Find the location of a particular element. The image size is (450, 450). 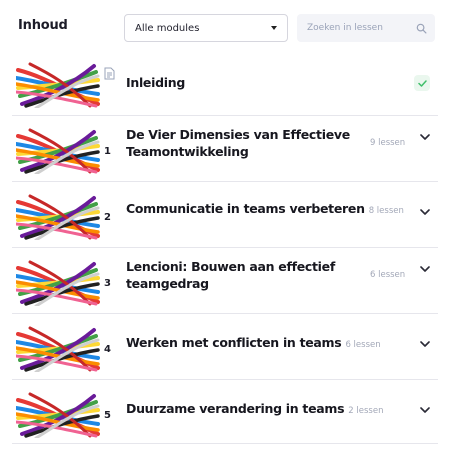

search-input is located at coordinates (360, 28).